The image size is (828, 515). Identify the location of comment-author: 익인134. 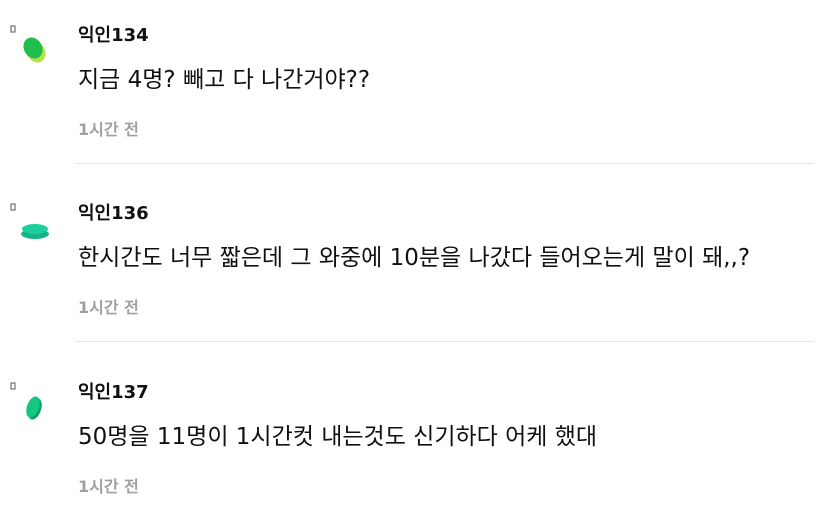
(113, 36).